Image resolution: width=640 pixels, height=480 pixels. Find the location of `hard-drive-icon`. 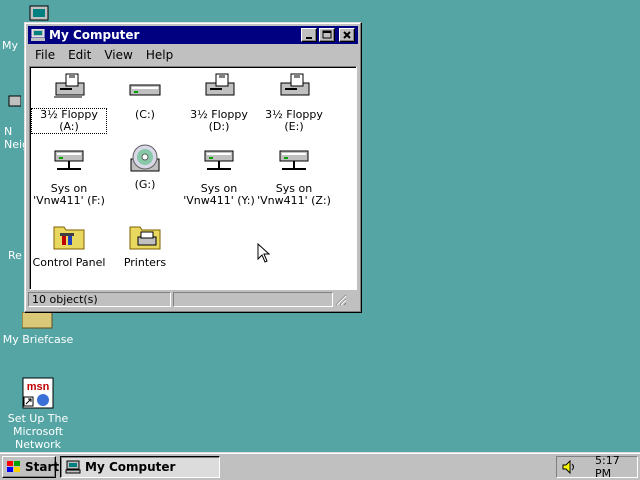

hard-drive-icon is located at coordinates (145, 89).